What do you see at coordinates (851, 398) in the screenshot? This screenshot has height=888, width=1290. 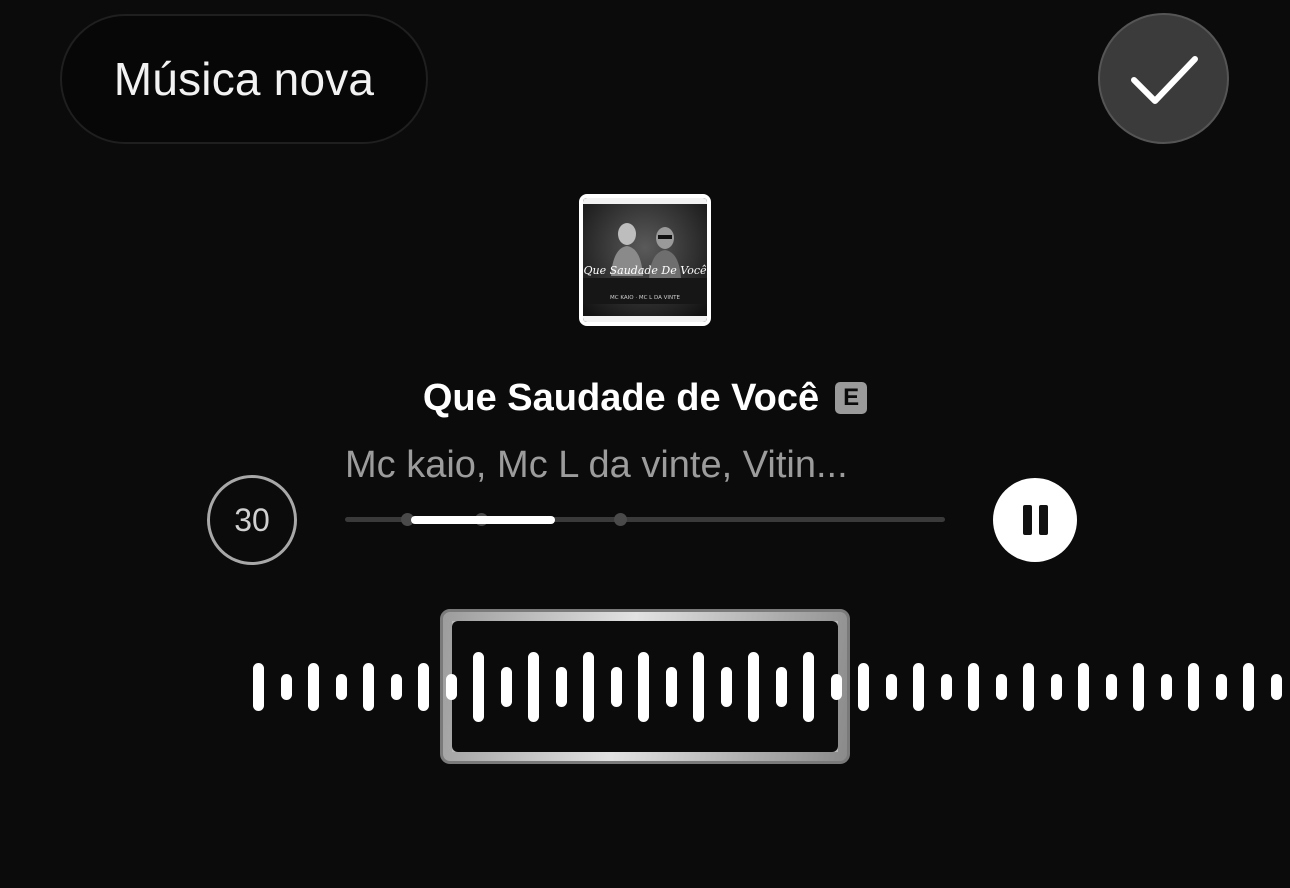 I see `explicit-badge: E` at bounding box center [851, 398].